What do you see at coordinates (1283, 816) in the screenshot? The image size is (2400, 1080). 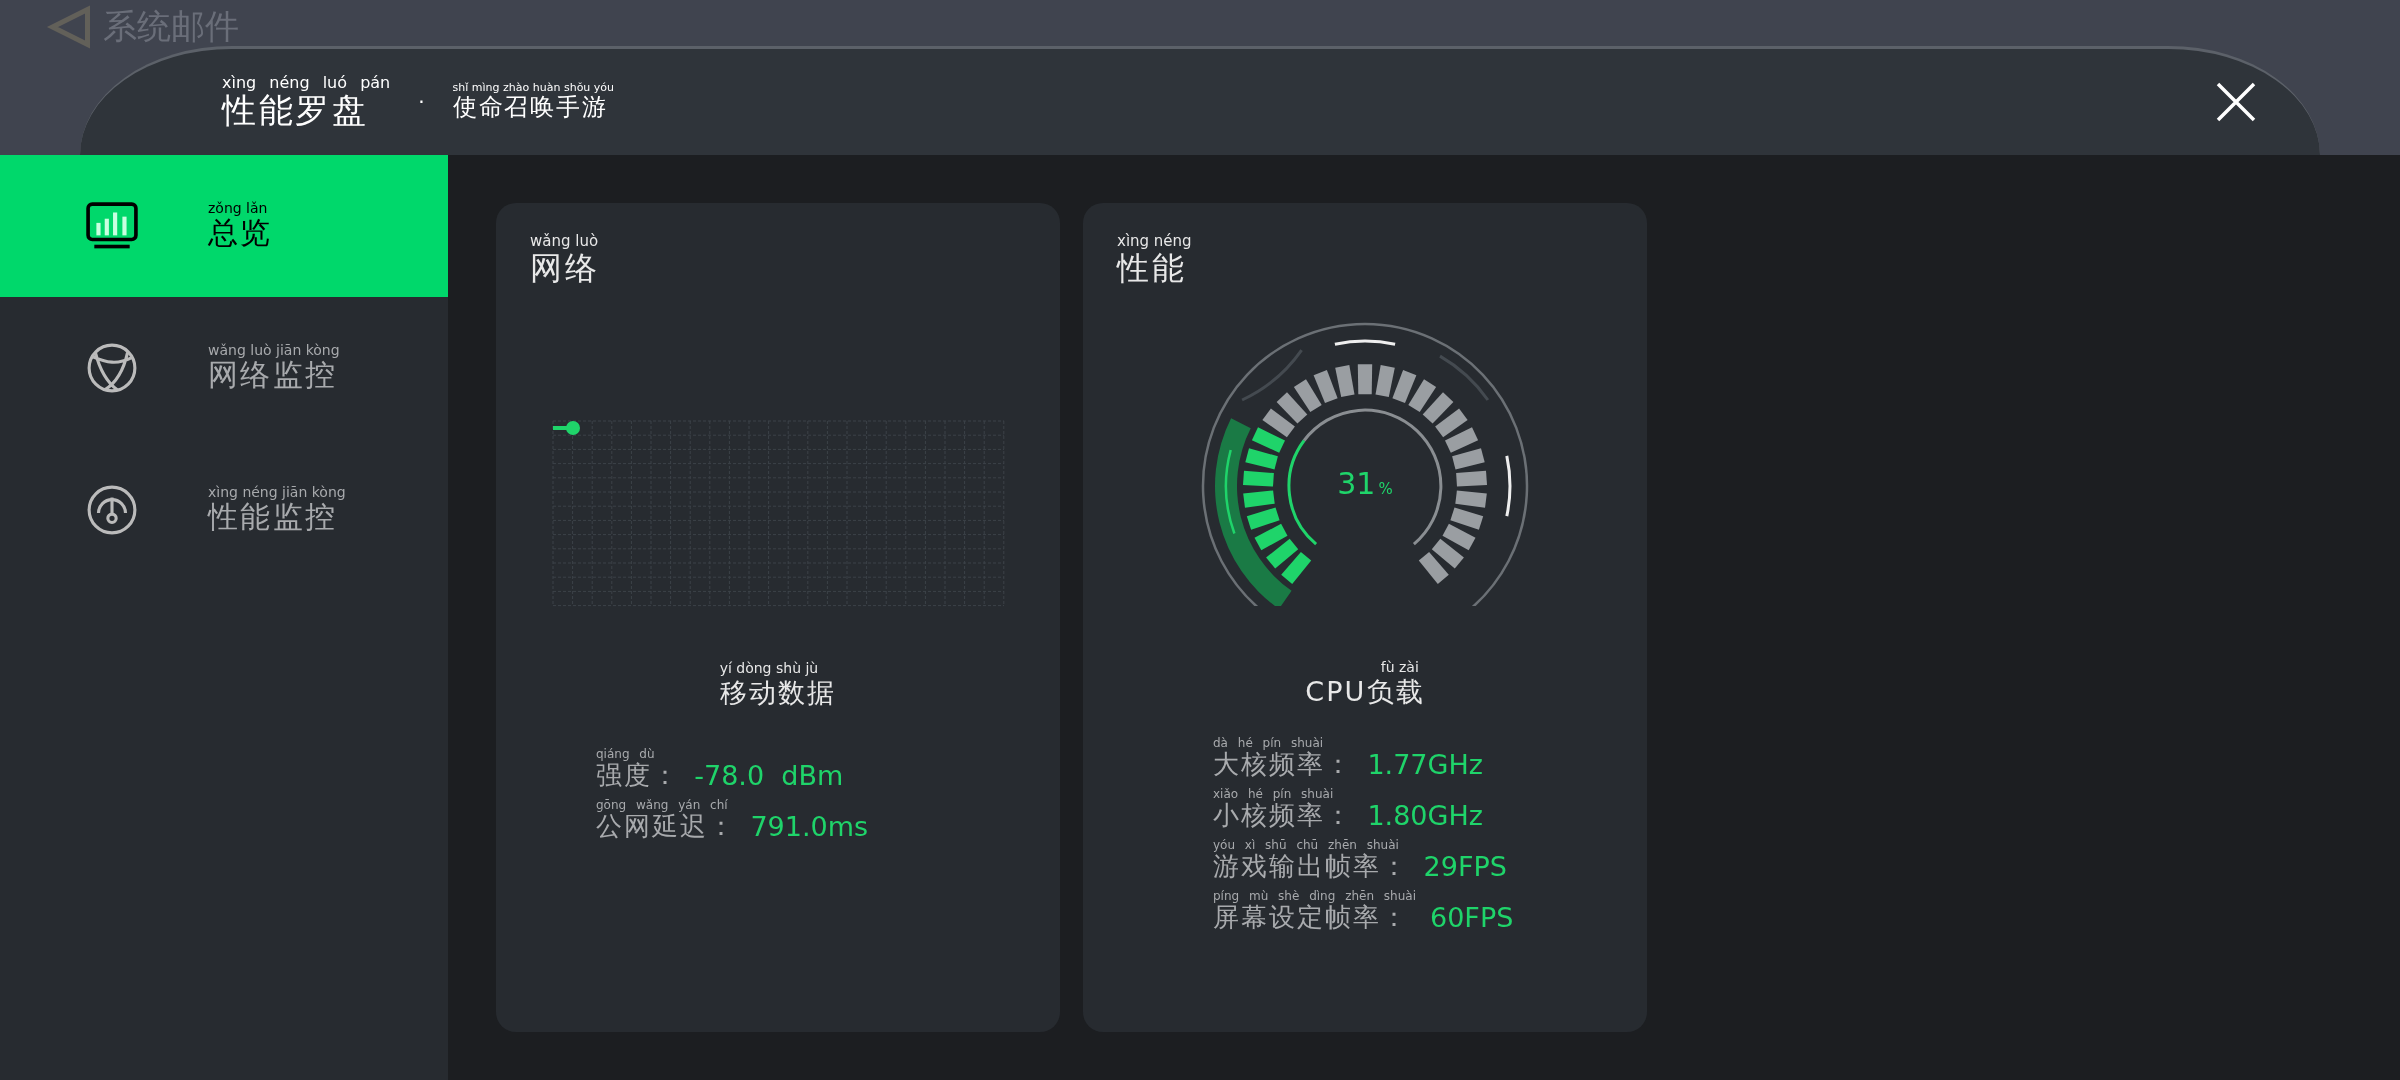 I see `stat-label: 小核频率：` at bounding box center [1283, 816].